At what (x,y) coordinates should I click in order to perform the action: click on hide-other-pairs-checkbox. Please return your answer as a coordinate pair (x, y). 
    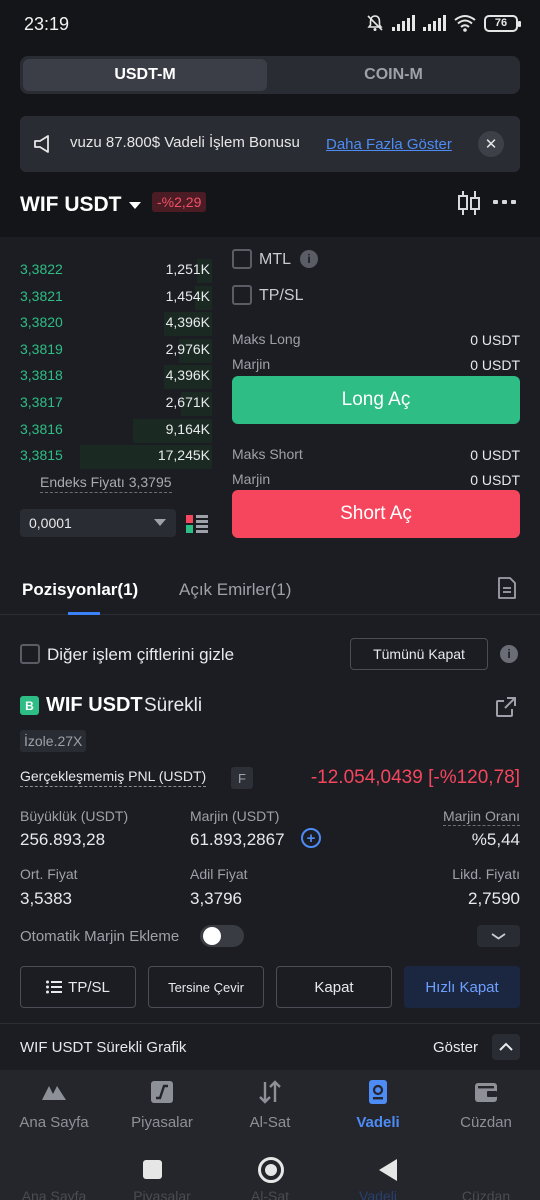
    Looking at the image, I should click on (30, 654).